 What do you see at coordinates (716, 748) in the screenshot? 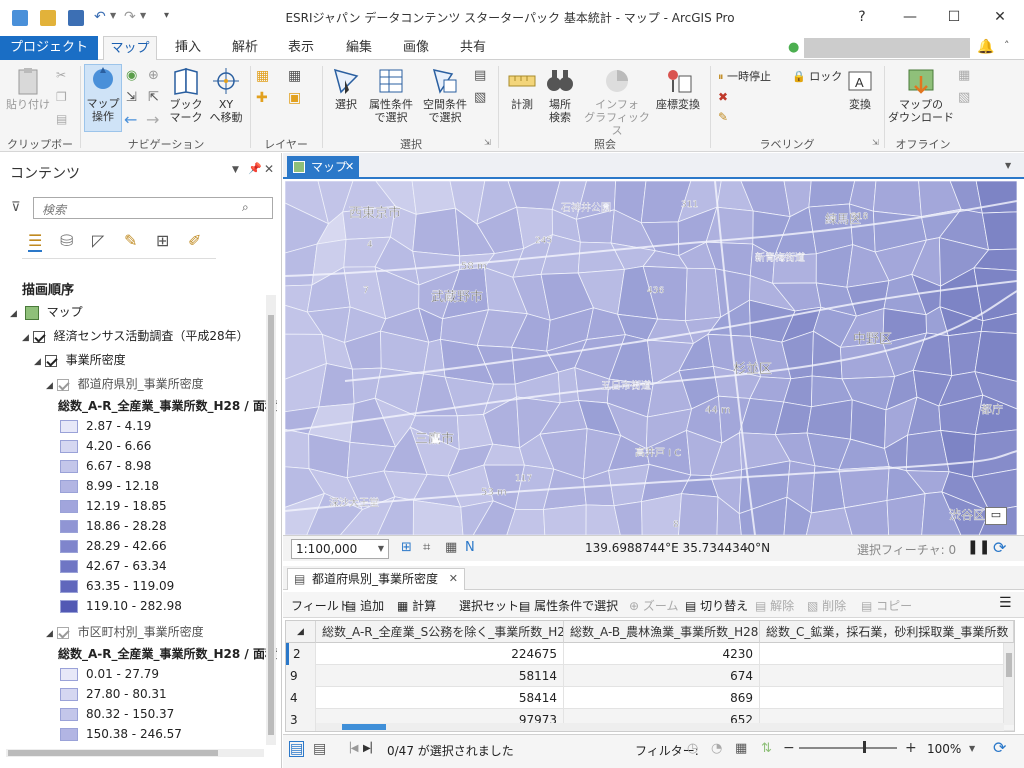
I see `range-filter-icon: ◔` at bounding box center [716, 748].